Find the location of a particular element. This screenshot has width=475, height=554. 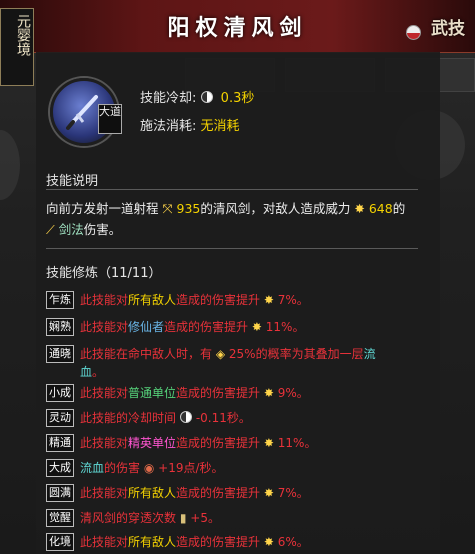

tier-badge: 通晓 is located at coordinates (60, 354).